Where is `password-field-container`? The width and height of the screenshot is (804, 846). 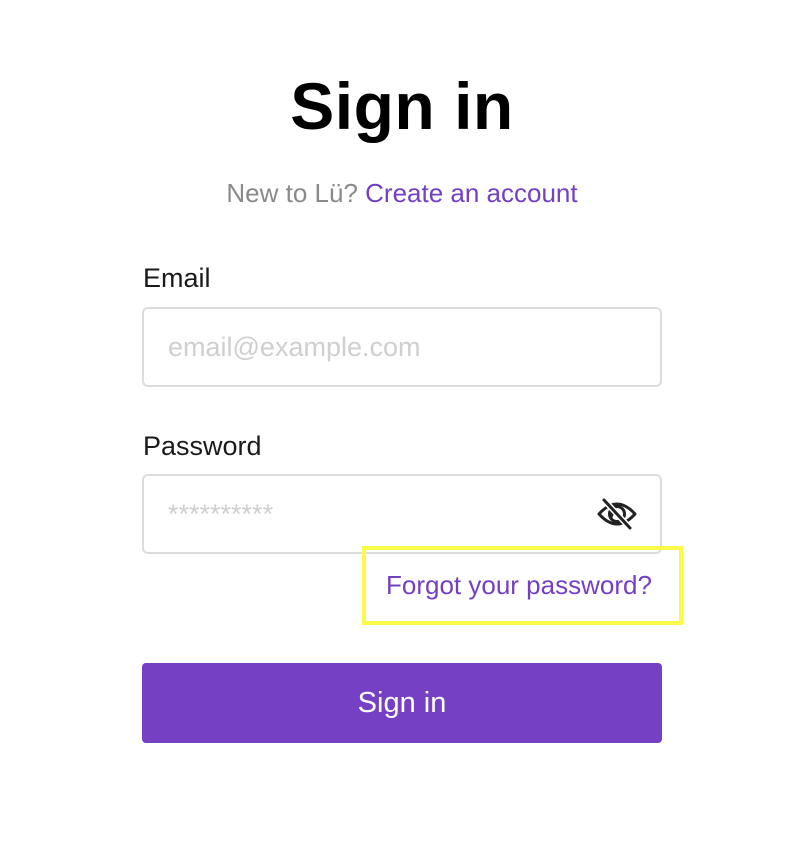 password-field-container is located at coordinates (402, 514).